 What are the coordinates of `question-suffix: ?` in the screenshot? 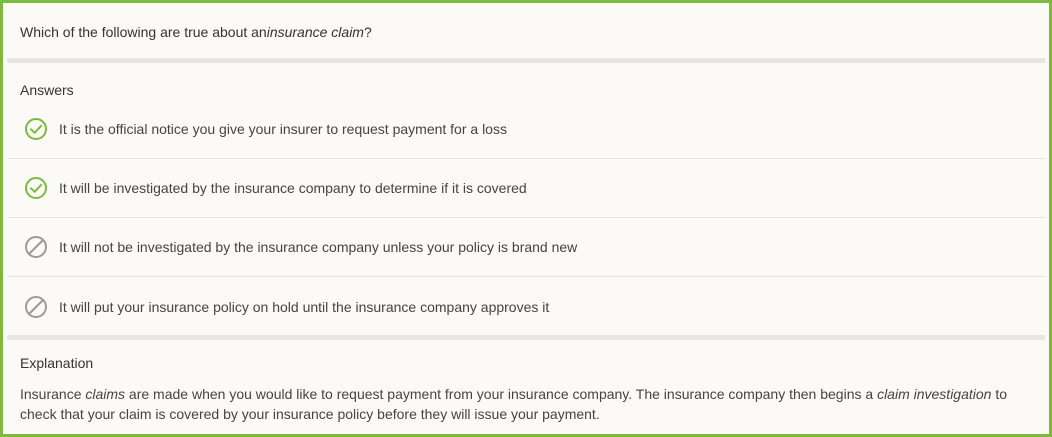 It's located at (367, 32).